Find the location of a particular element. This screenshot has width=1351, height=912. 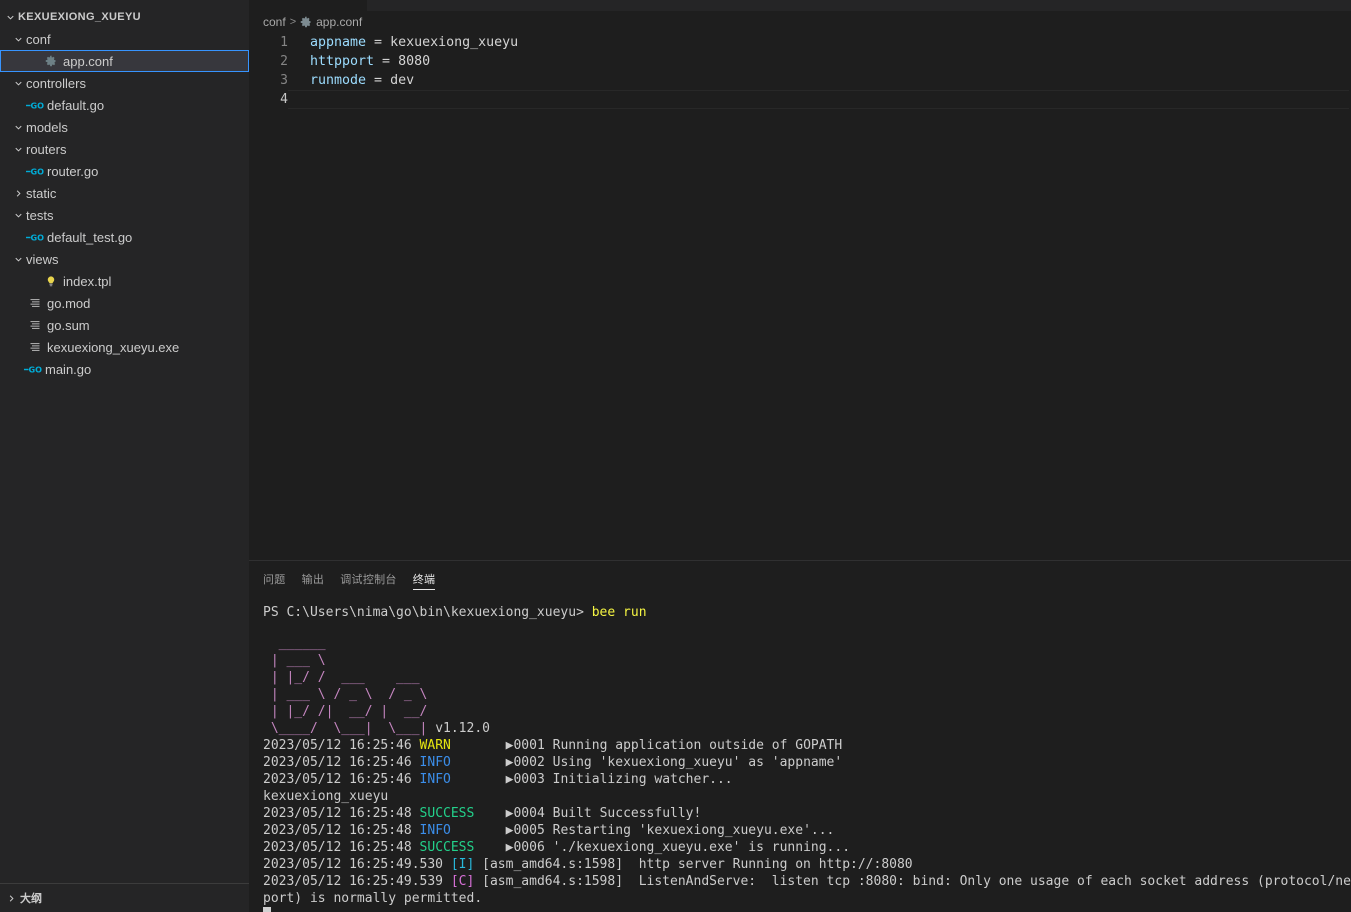

line-number: 3 is located at coordinates (284, 80).